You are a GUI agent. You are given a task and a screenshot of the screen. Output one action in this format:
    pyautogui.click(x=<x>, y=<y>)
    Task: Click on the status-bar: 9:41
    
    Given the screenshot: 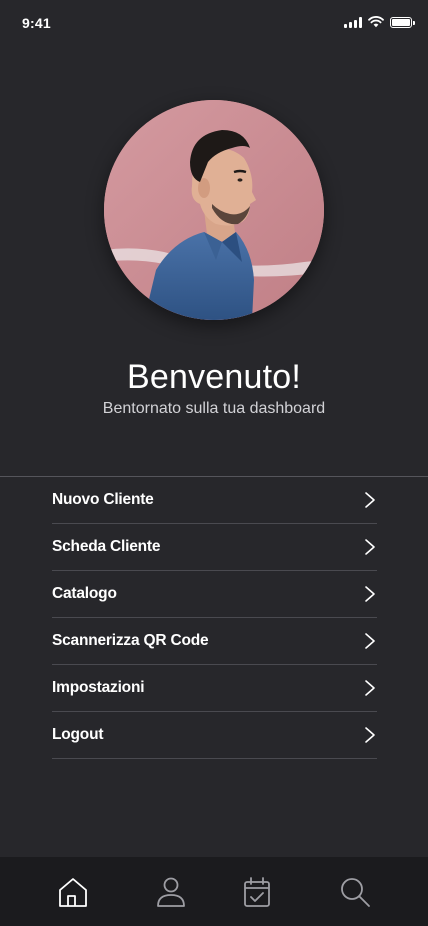 What is the action you would take?
    pyautogui.click(x=214, y=22)
    